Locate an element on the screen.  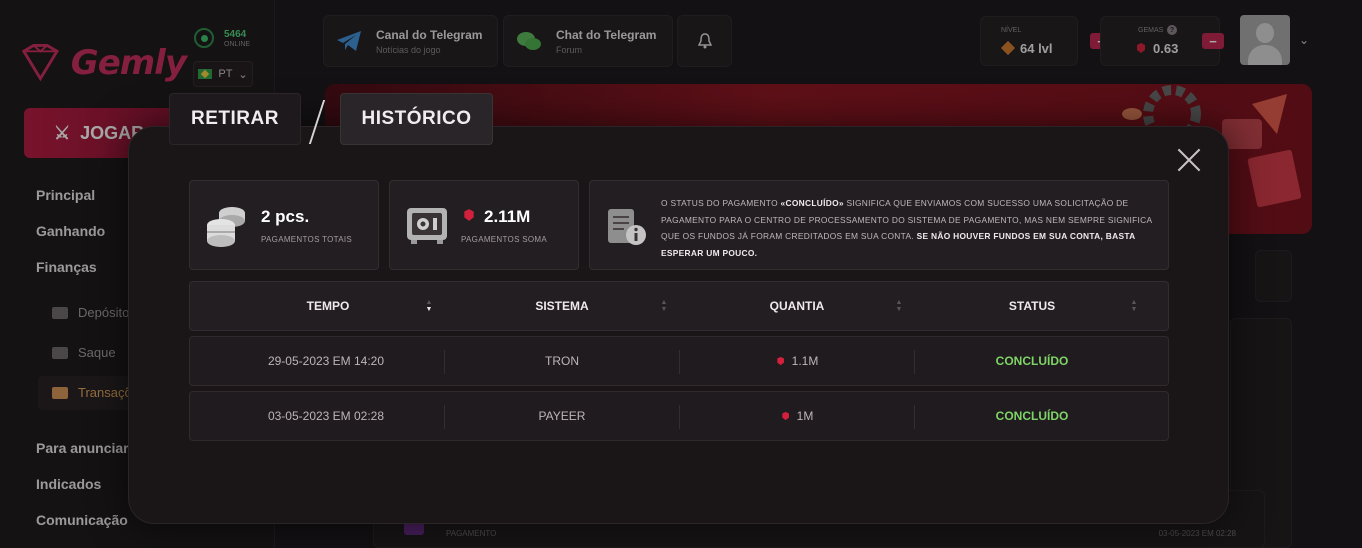
tab-retirar: RETIRAR is located at coordinates (235, 119).